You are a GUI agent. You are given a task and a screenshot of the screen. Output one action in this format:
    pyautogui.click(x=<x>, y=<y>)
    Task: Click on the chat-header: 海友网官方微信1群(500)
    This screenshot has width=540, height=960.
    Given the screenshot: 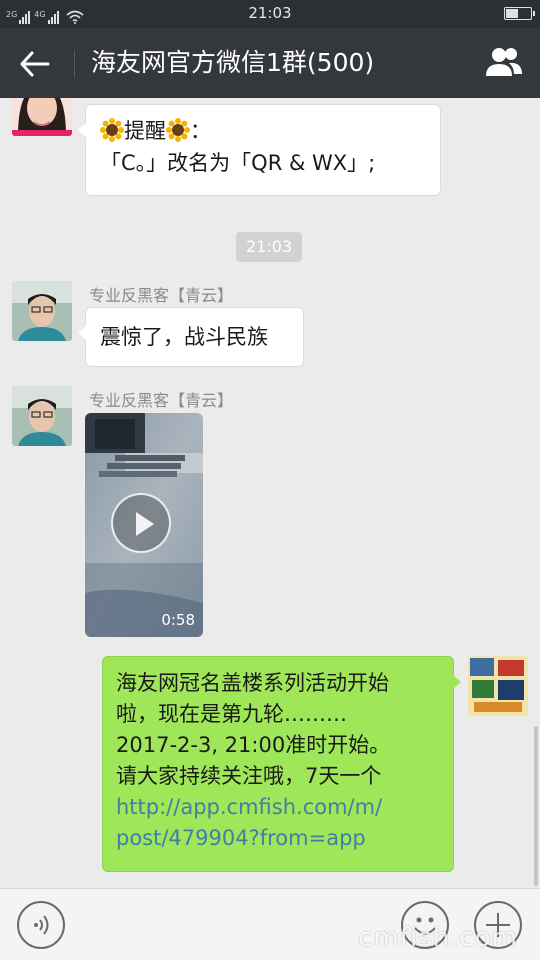 What is the action you would take?
    pyautogui.click(x=270, y=63)
    